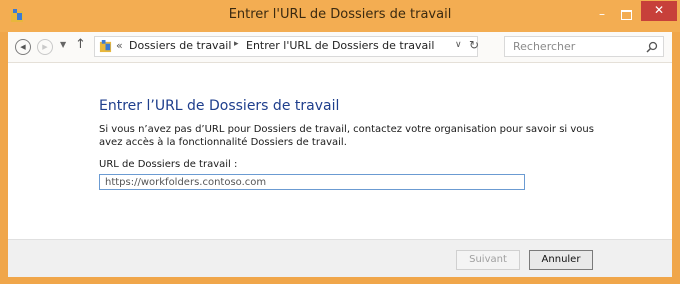 The image size is (680, 284). Describe the element at coordinates (474, 45) in the screenshot. I see `refresh-icon: ↻` at that location.